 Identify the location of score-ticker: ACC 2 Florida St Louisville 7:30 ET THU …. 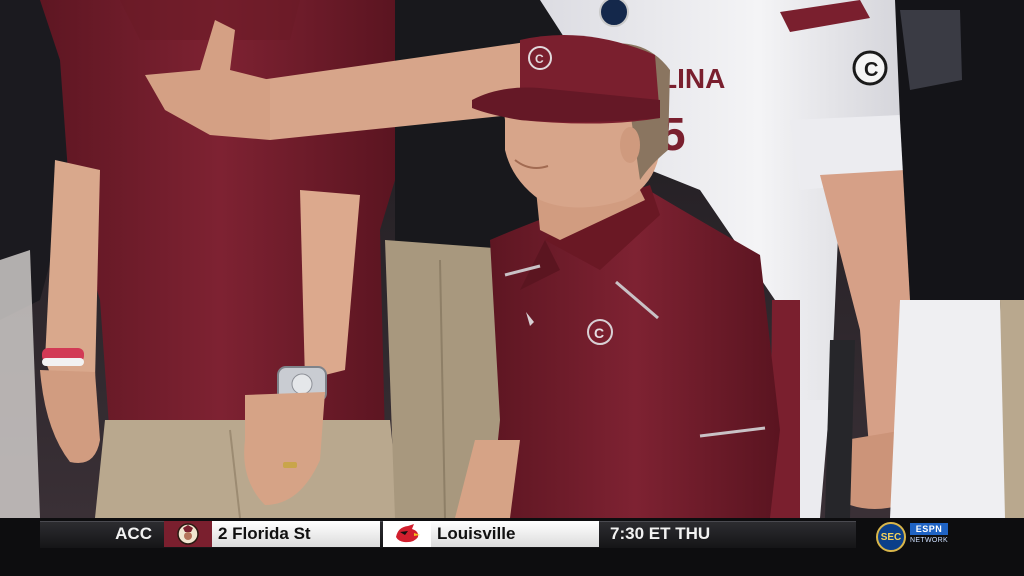
(512, 547).